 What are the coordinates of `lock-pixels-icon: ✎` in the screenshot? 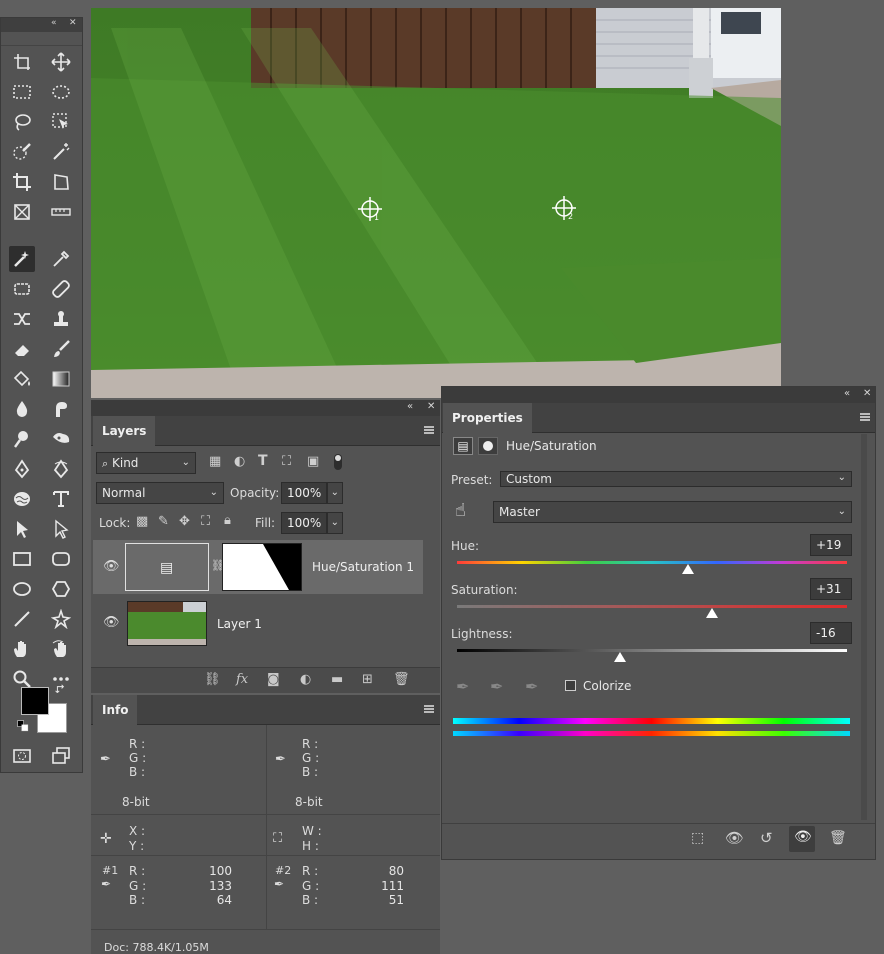 It's located at (163, 521).